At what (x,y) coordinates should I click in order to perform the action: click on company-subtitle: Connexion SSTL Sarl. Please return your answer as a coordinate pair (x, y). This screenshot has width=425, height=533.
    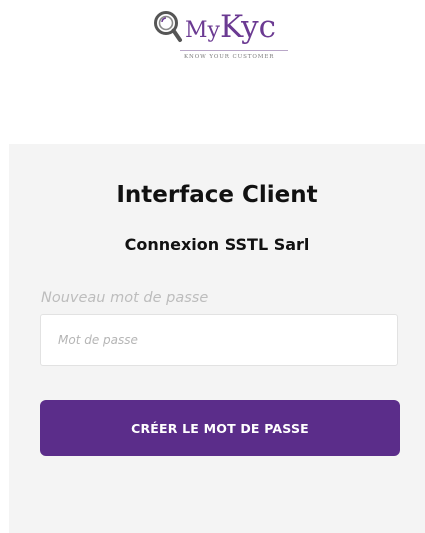
    Looking at the image, I should click on (217, 244).